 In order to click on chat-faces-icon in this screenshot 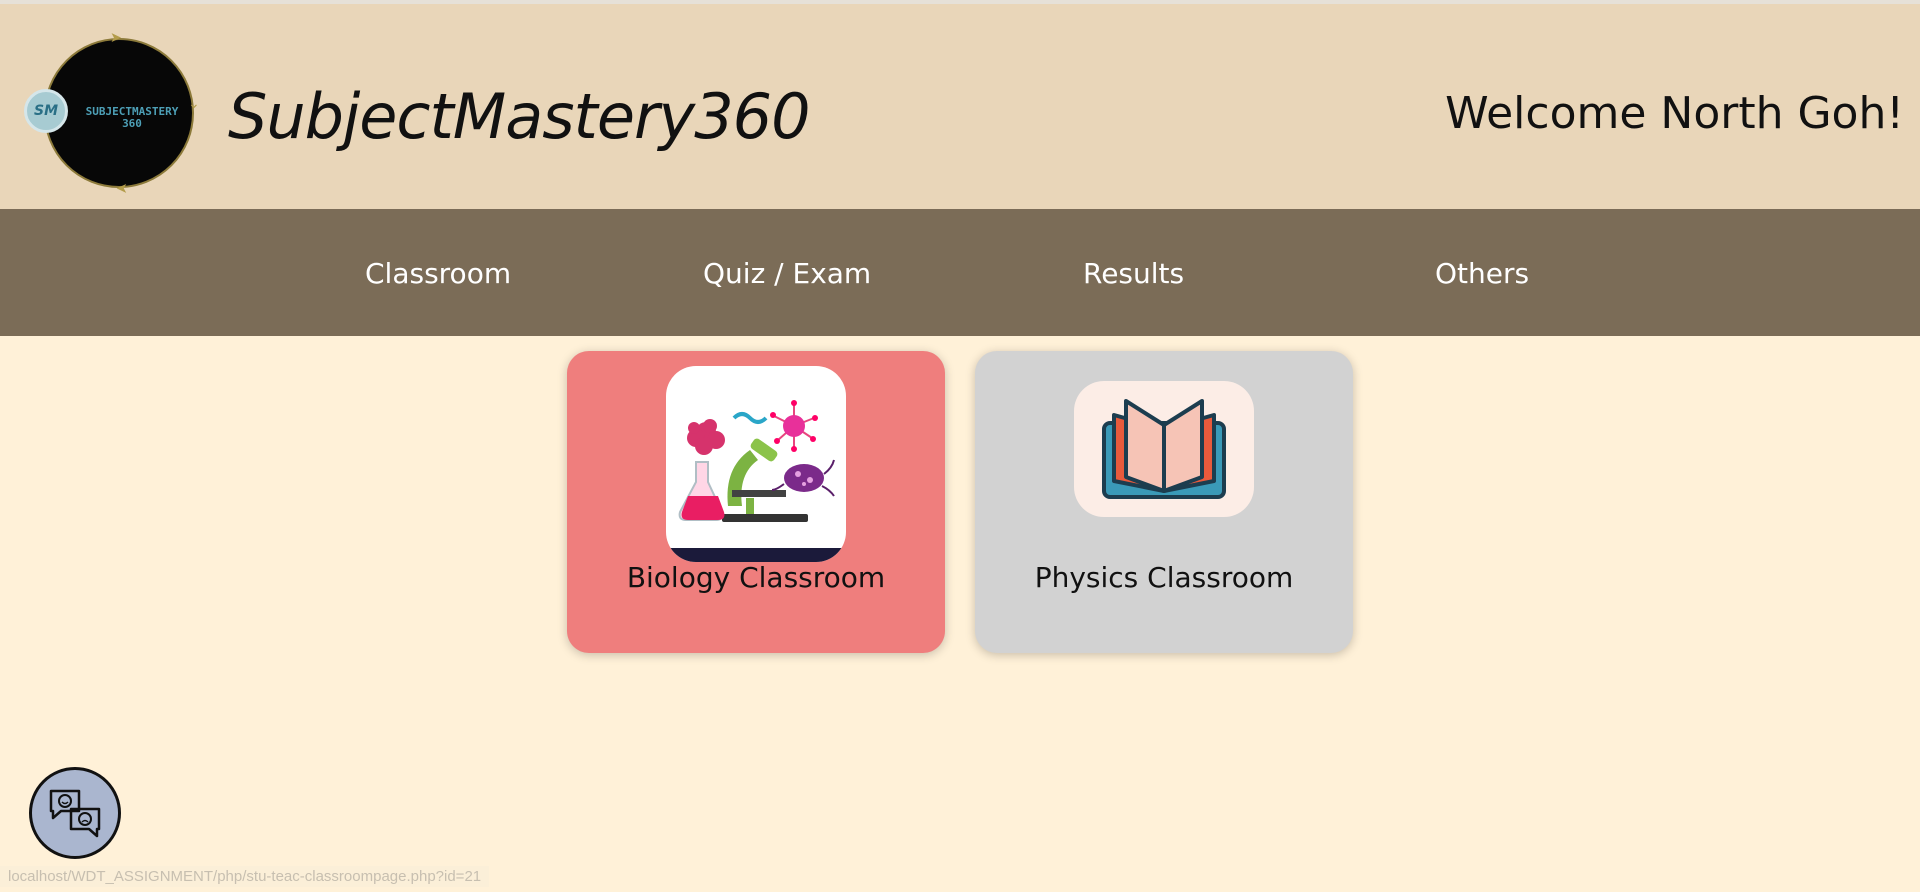, I will do `click(75, 813)`.